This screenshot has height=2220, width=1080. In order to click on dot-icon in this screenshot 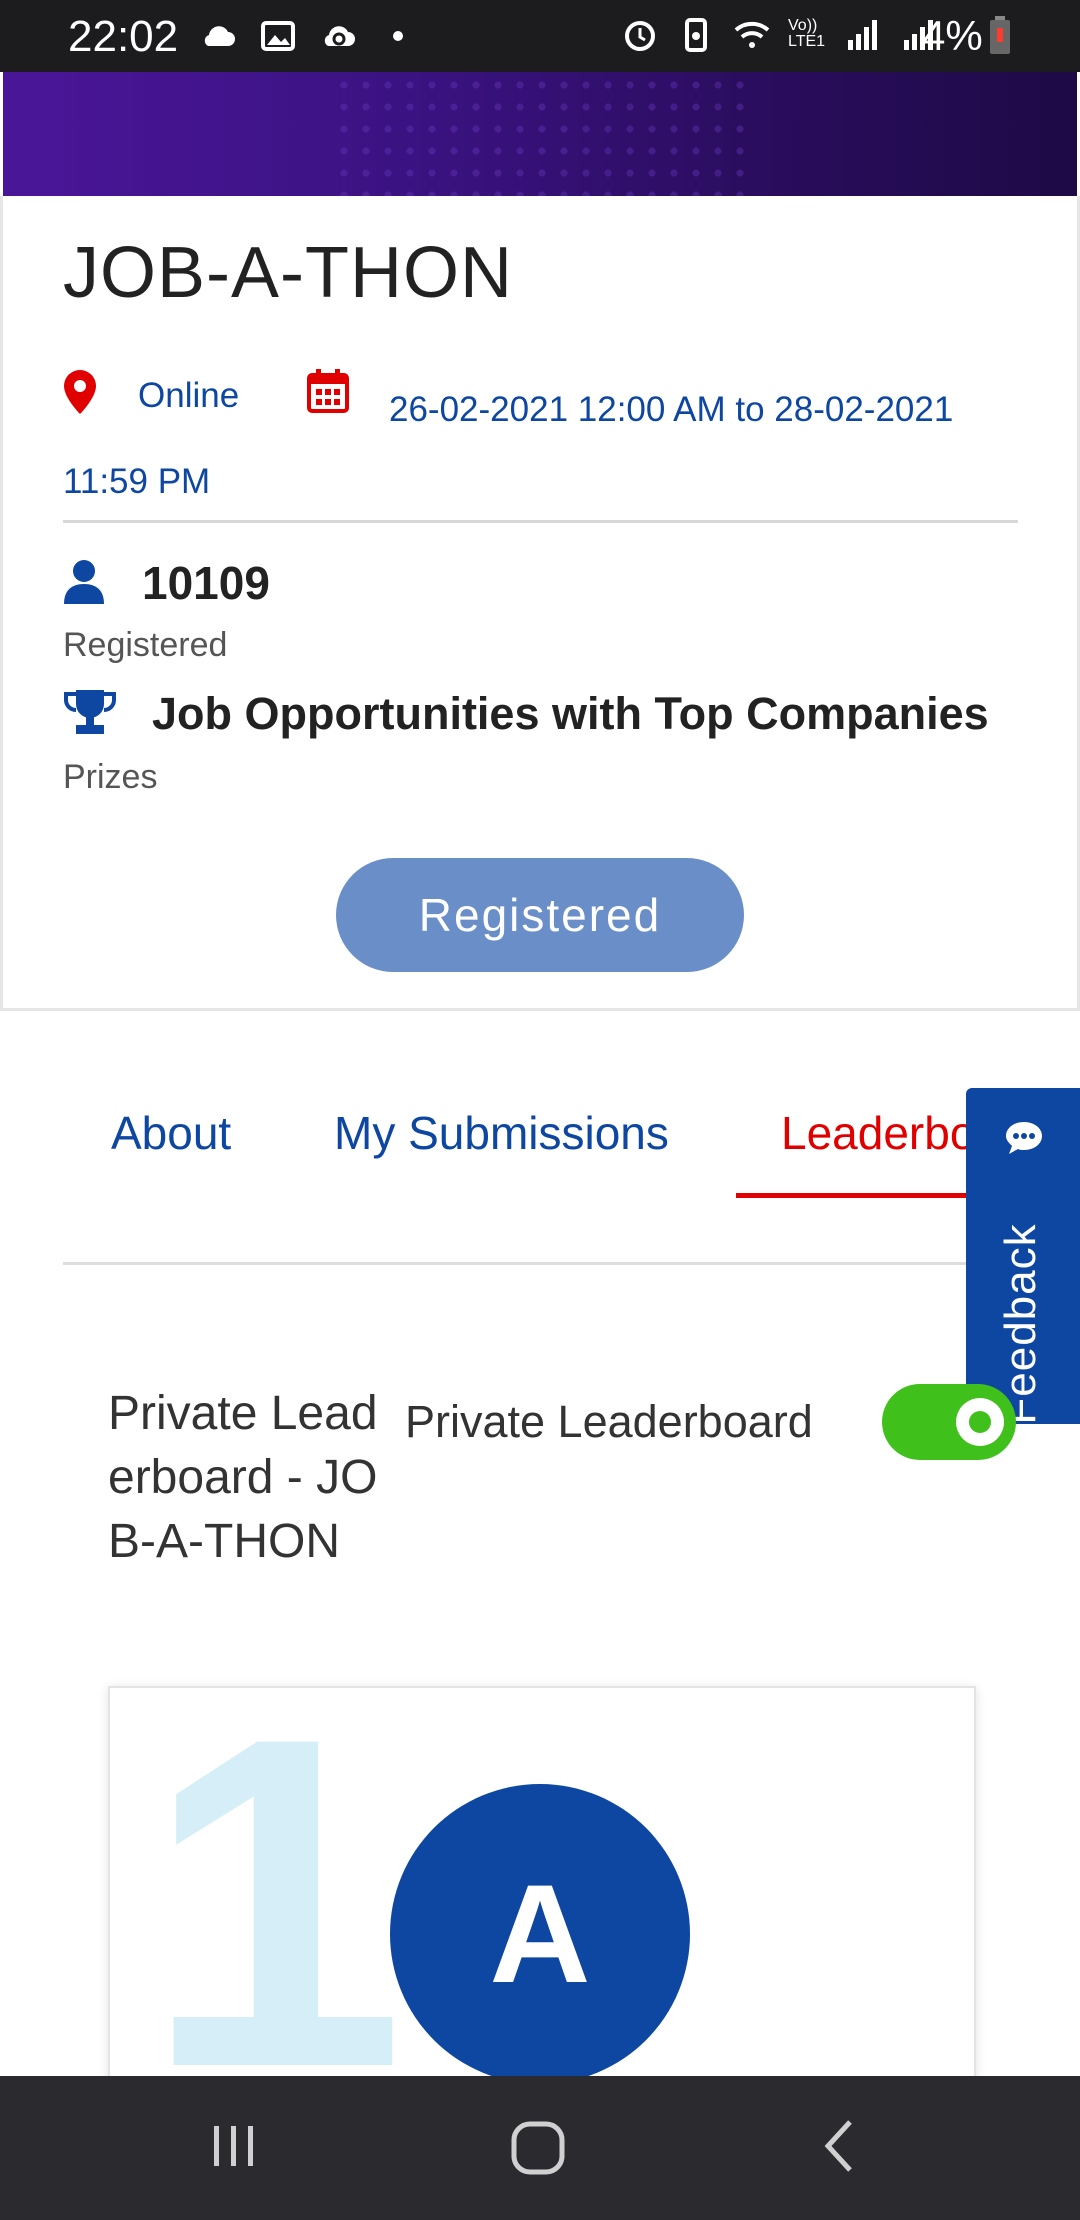, I will do `click(398, 36)`.